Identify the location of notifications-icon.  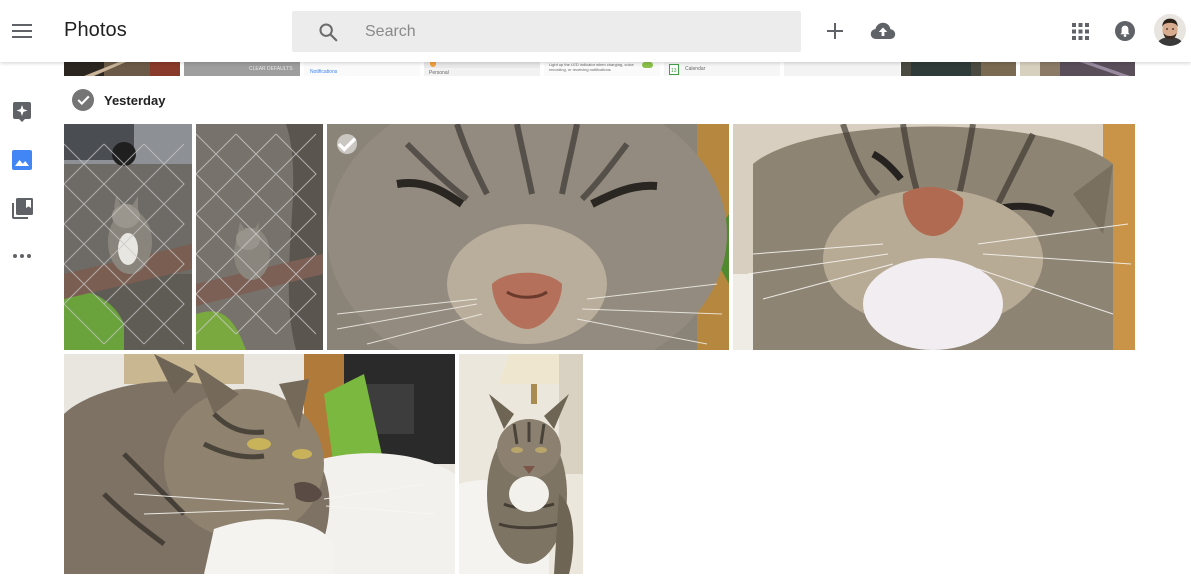
(1125, 31).